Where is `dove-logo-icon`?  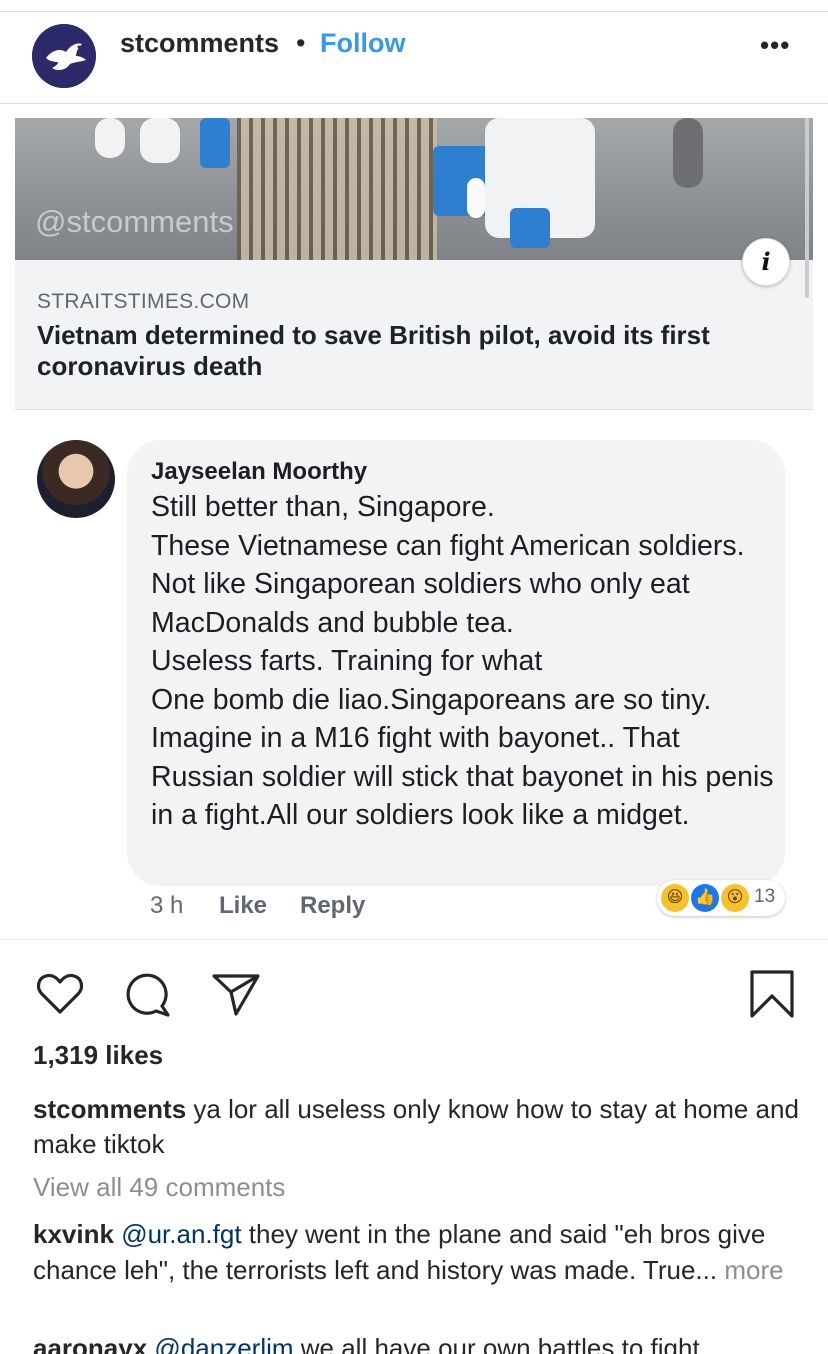
dove-logo-icon is located at coordinates (64, 56).